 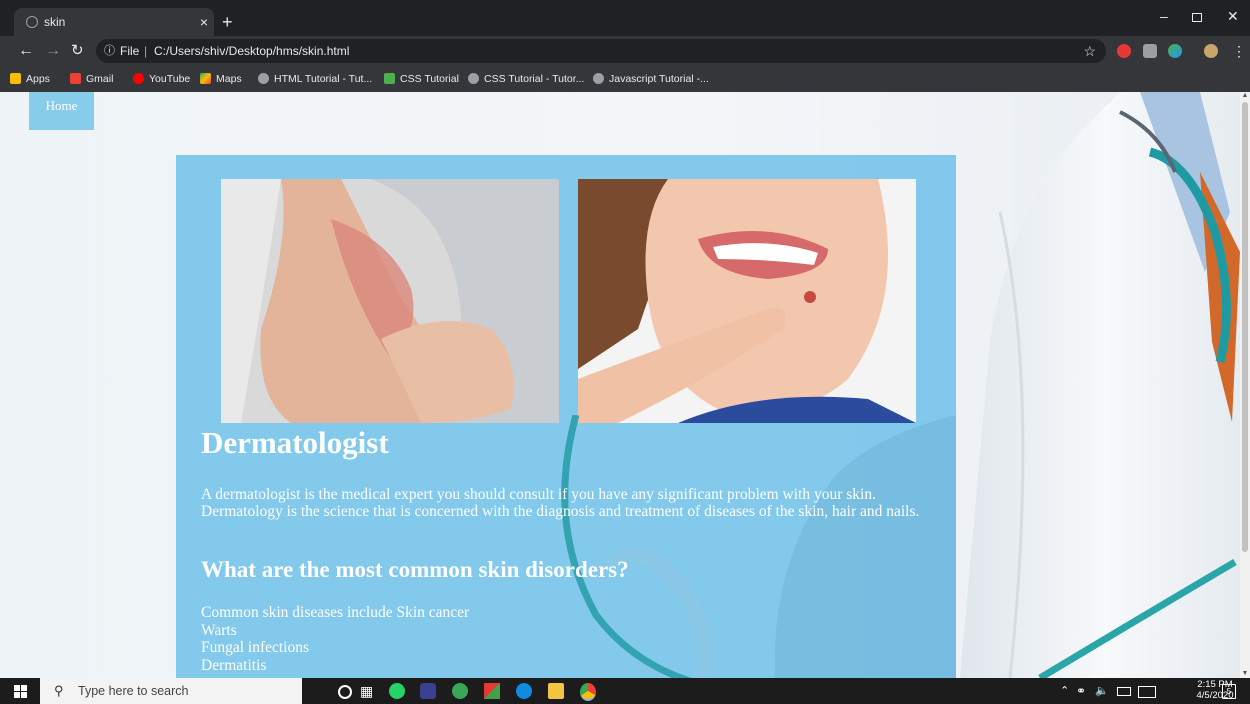 I want to click on file-explorer-icon, so click(x=556, y=691).